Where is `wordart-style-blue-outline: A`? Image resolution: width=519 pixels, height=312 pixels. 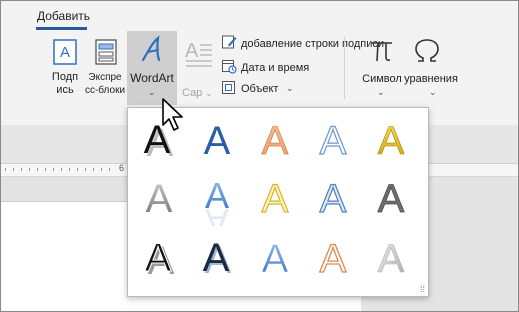 wordart-style-blue-outline: A is located at coordinates (332, 139).